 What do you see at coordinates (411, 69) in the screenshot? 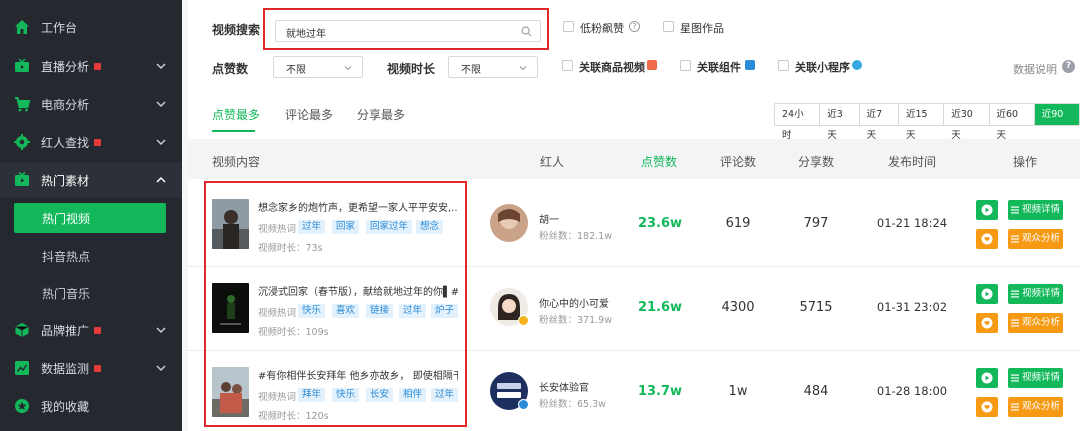
I see `duration-label: 视频时长` at bounding box center [411, 69].